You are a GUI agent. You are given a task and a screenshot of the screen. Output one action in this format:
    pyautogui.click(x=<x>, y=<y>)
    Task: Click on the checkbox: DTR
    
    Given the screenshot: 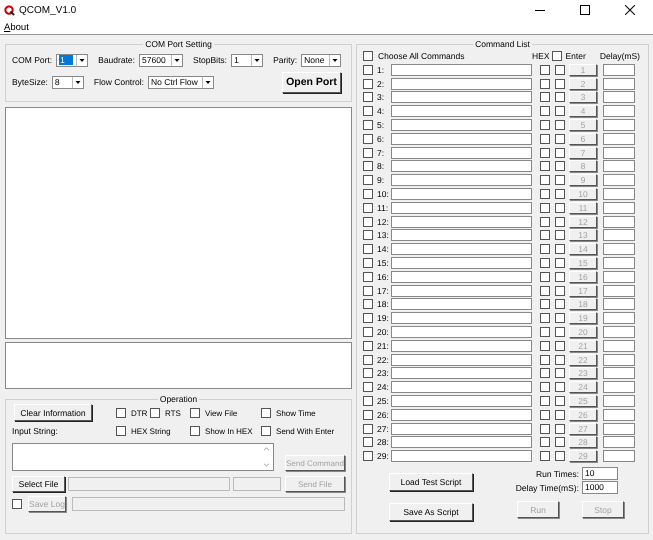 What is the action you would take?
    pyautogui.click(x=133, y=413)
    